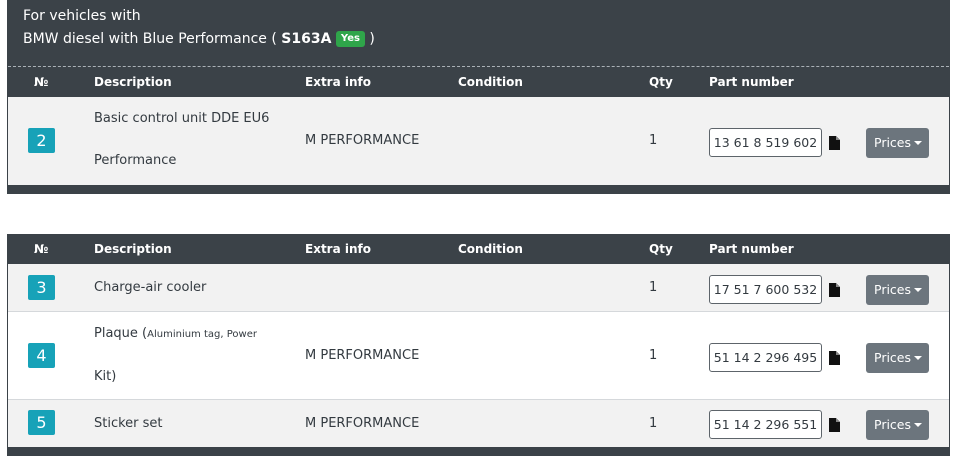 The width and height of the screenshot is (960, 470). Describe the element at coordinates (765, 289) in the screenshot. I see `part-number-field: 17 51 7 600 532` at that location.